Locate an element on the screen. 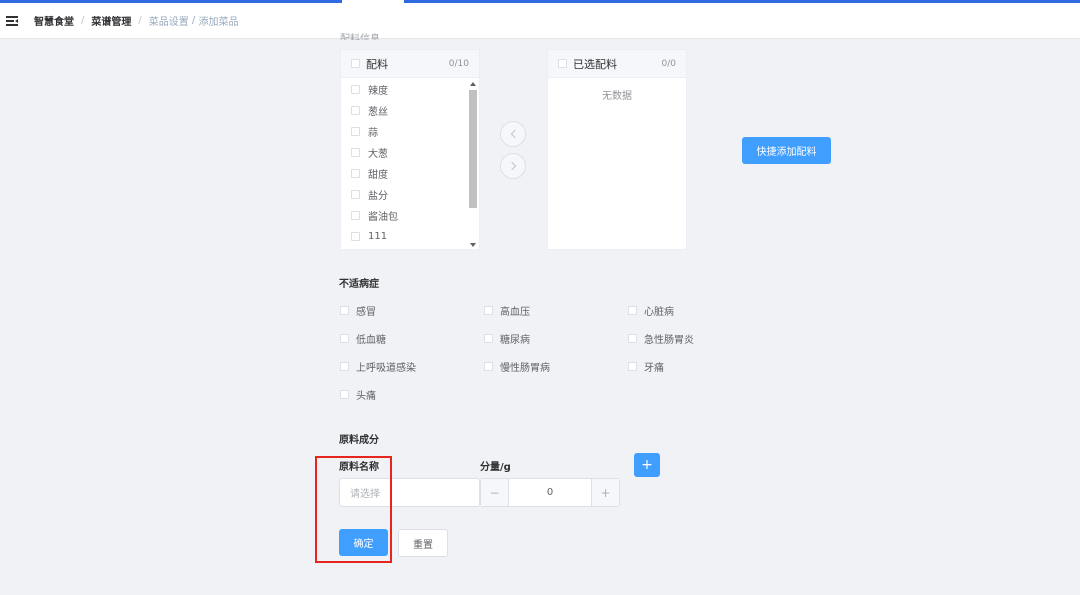  list-item: 甜度 is located at coordinates (410, 173).